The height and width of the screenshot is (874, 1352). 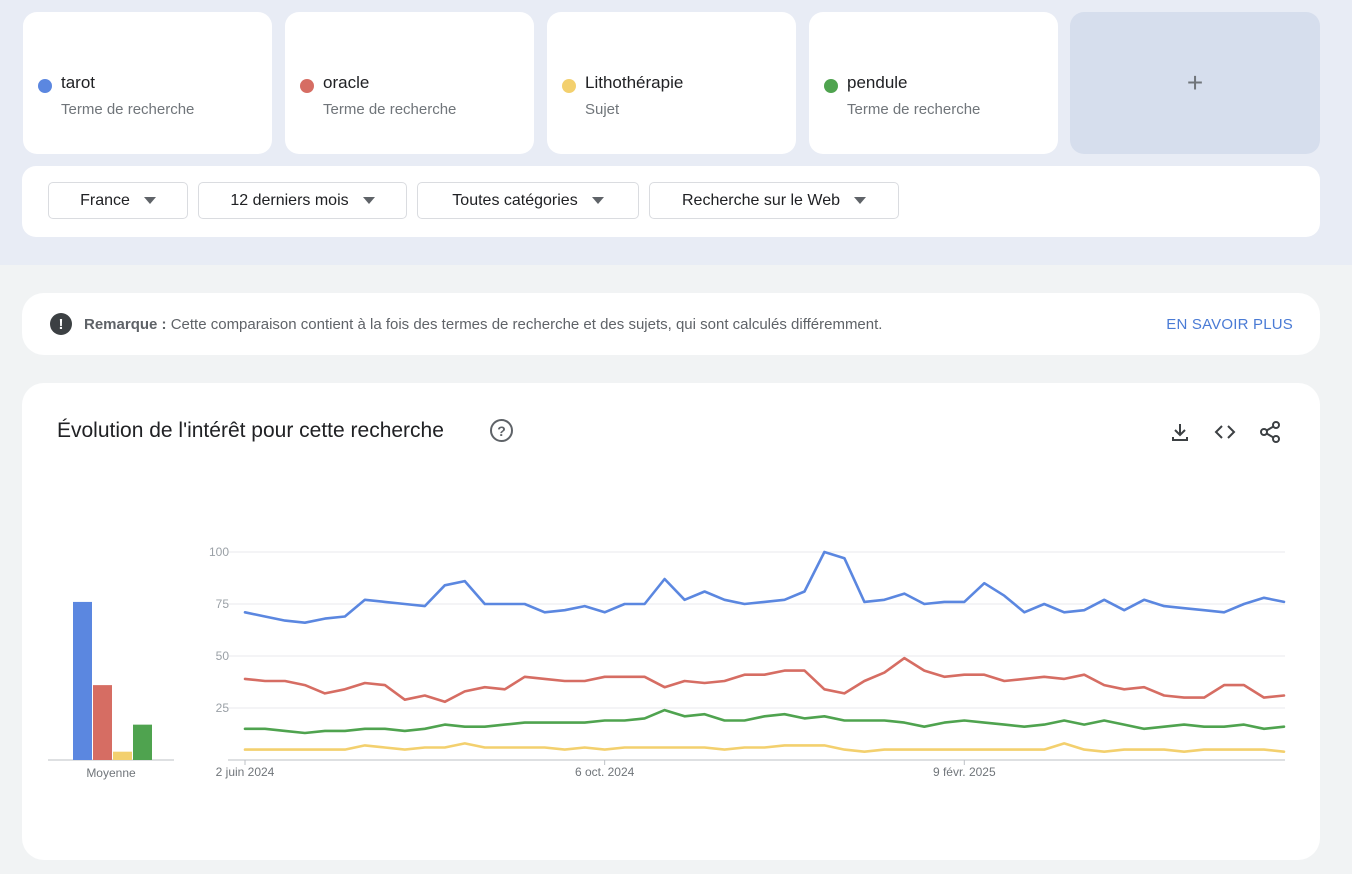 What do you see at coordinates (1229, 324) in the screenshot?
I see `learn-more-link: EN SAVOIR PLUS` at bounding box center [1229, 324].